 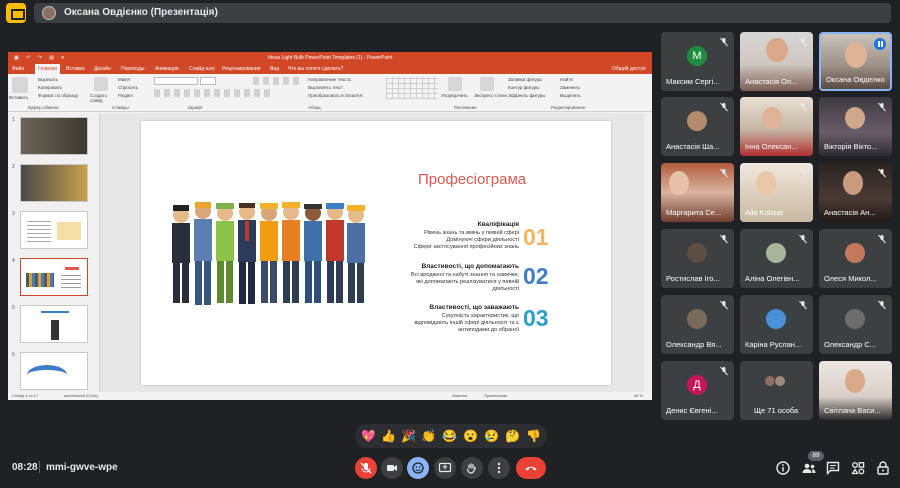 What do you see at coordinates (13, 261) in the screenshot?
I see `thumb-number: 4` at bounding box center [13, 261].